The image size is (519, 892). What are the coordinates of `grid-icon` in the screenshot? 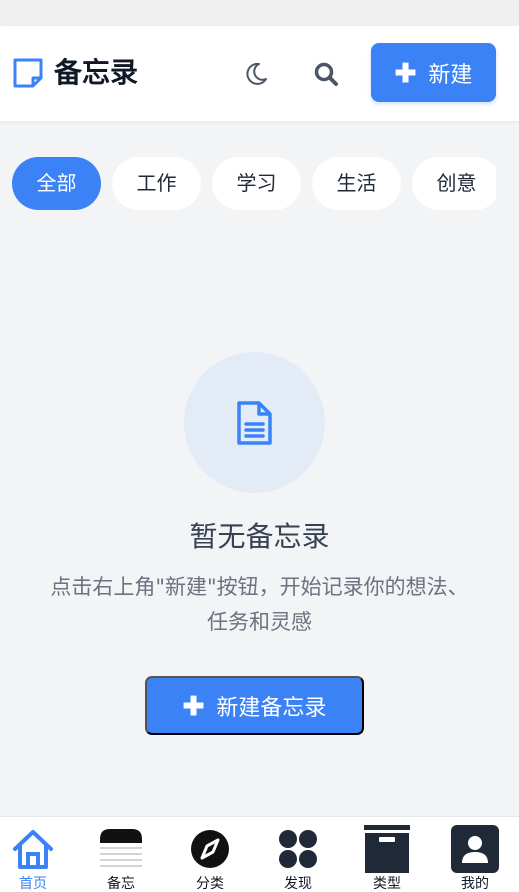 It's located at (298, 849).